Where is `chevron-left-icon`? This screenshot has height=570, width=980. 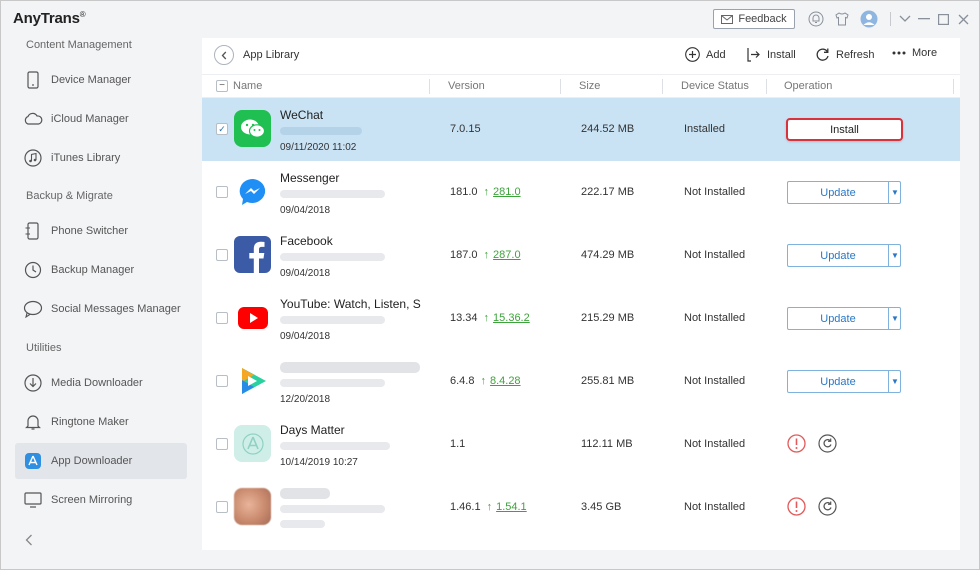 chevron-left-icon is located at coordinates (224, 55).